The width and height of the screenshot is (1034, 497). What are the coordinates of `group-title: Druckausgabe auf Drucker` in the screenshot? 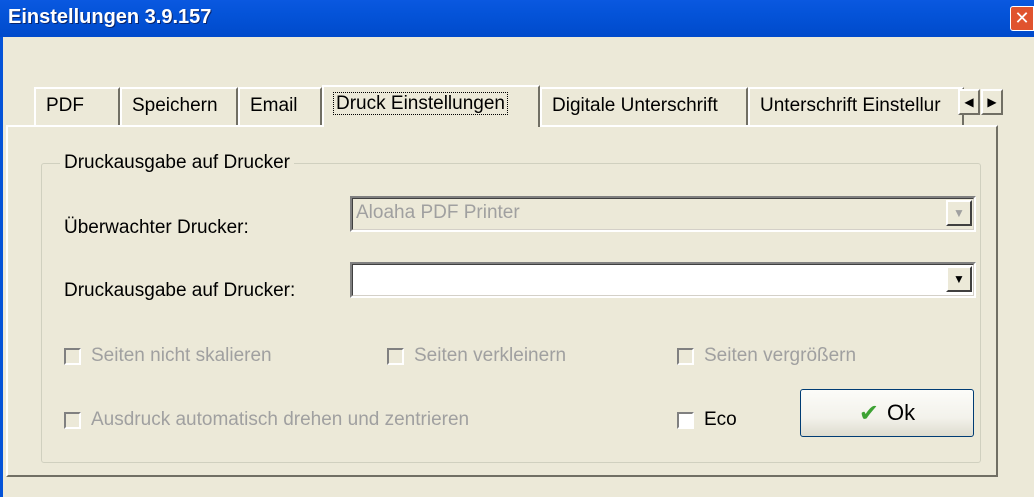 It's located at (177, 163).